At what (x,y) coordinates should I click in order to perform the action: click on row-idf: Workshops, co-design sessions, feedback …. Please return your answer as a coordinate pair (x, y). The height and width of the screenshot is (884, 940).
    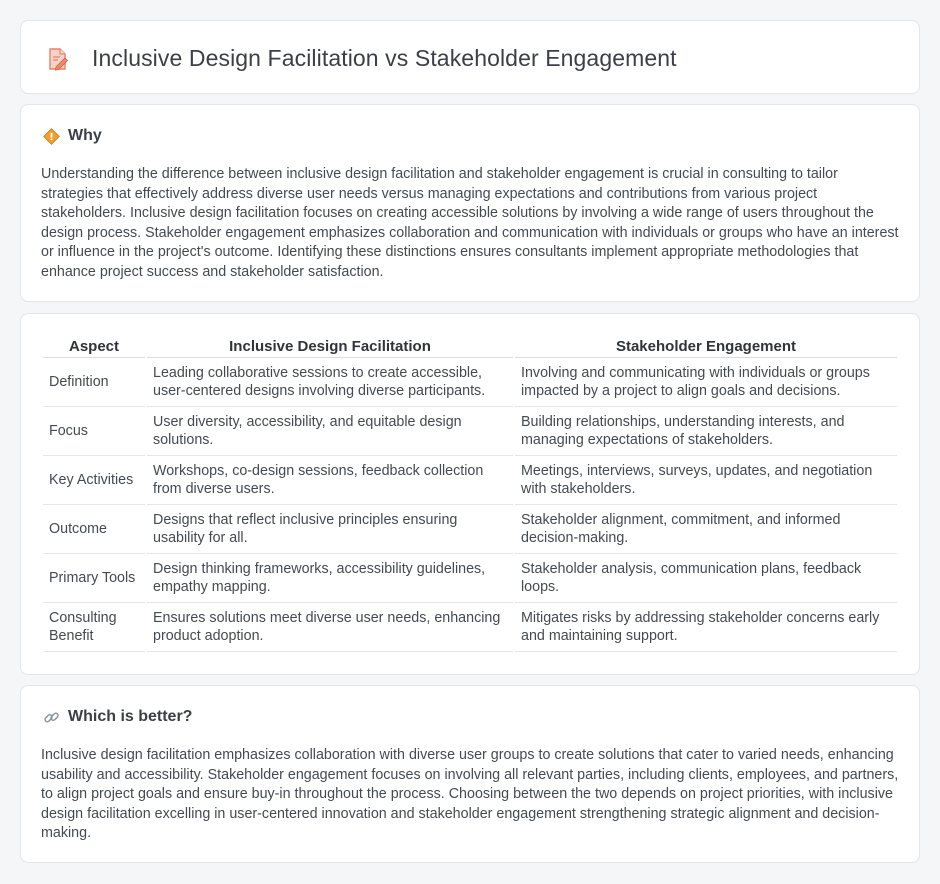
    Looking at the image, I should click on (330, 480).